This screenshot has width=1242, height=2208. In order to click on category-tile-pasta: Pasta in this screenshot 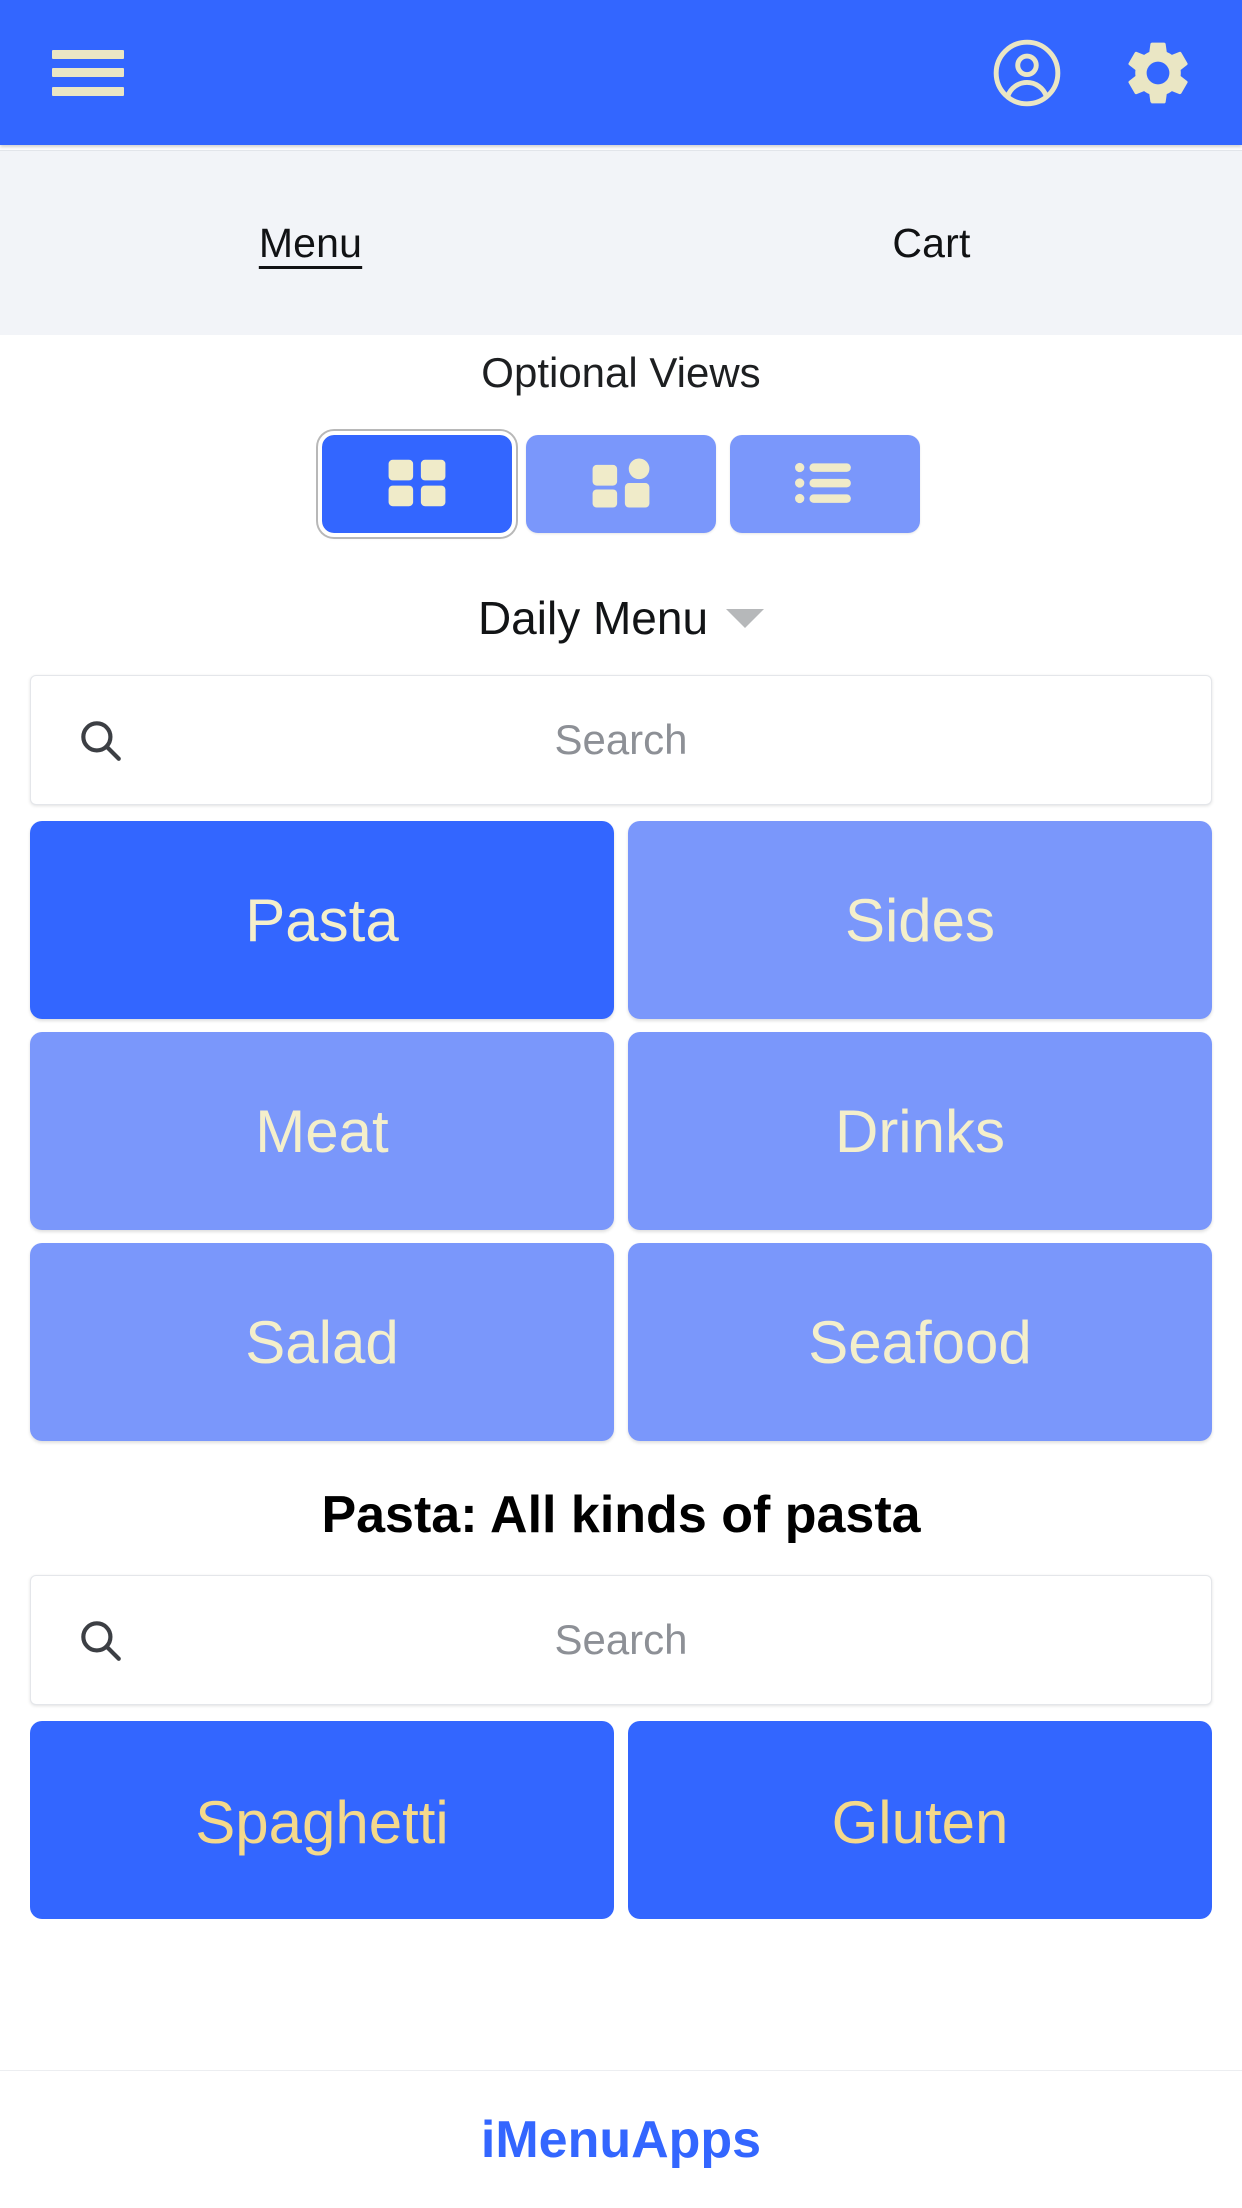, I will do `click(322, 920)`.